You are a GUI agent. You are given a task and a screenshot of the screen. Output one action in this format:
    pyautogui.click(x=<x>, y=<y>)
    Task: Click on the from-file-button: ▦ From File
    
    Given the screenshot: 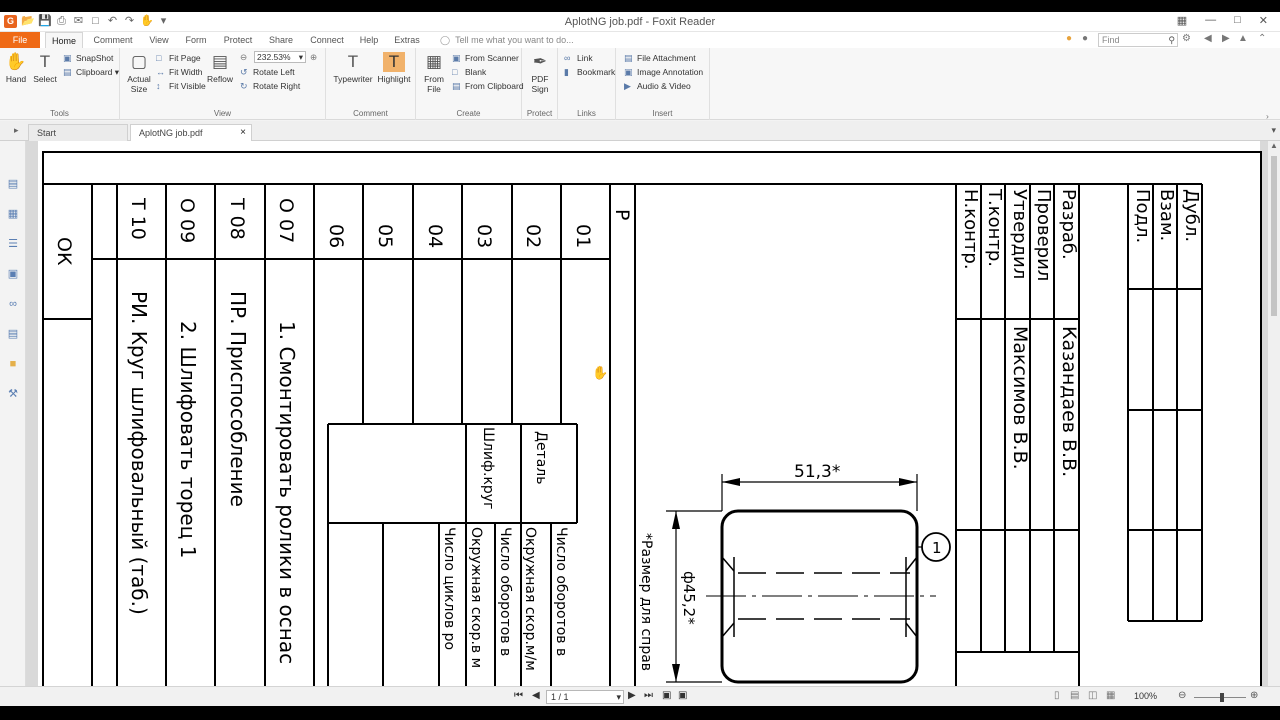 What is the action you would take?
    pyautogui.click(x=434, y=73)
    